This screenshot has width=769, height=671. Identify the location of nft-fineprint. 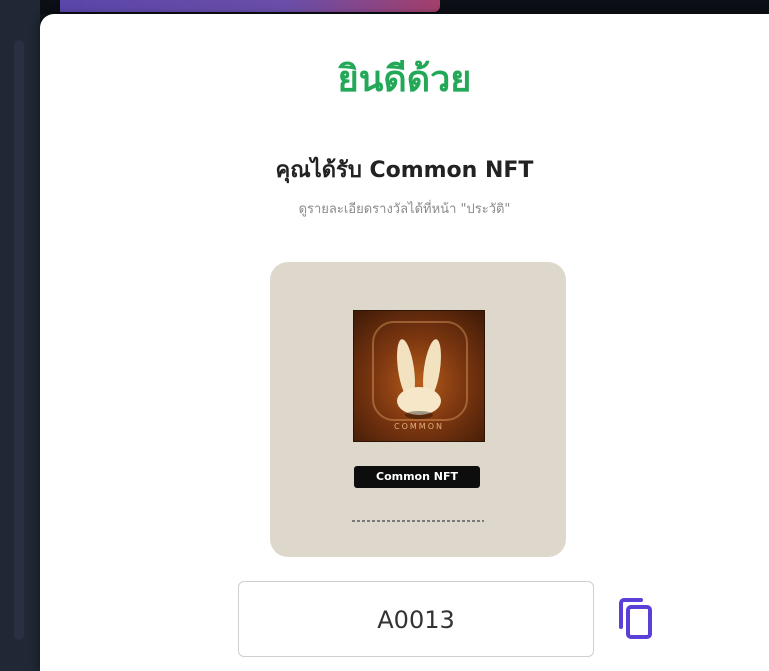
(418, 521).